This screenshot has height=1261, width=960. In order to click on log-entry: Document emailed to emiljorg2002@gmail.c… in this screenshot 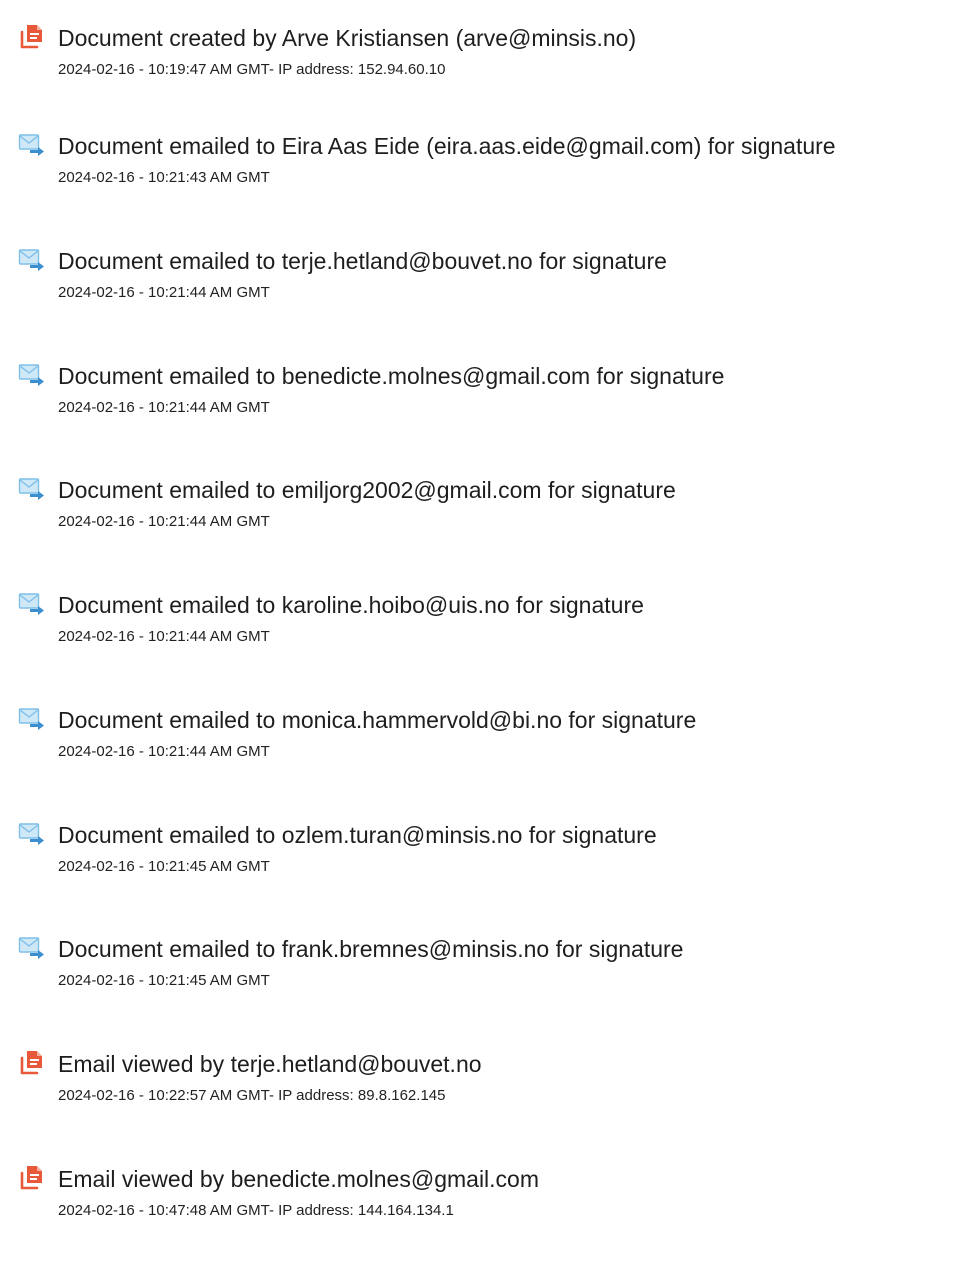, I will do `click(480, 522)`.